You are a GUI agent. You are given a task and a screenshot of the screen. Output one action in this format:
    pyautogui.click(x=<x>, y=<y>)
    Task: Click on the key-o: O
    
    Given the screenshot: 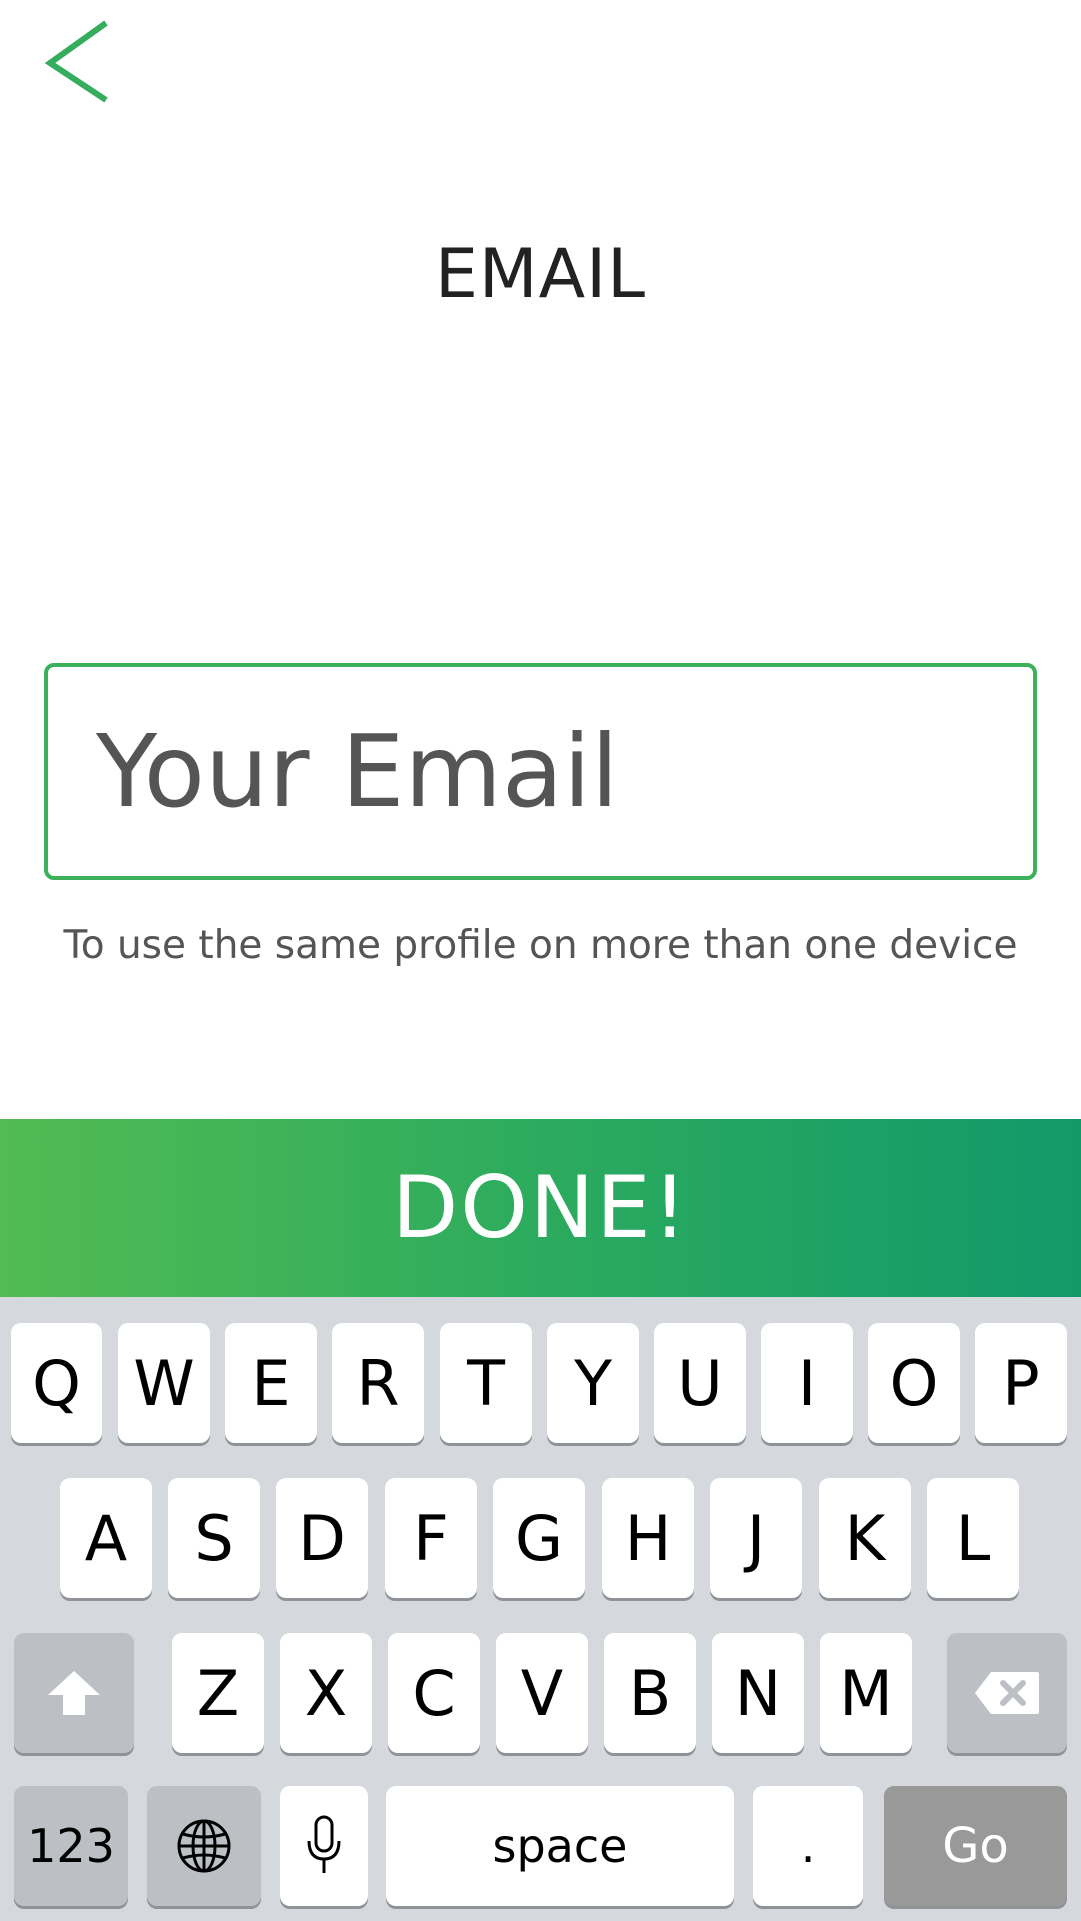 What is the action you would take?
    pyautogui.click(x=914, y=1383)
    